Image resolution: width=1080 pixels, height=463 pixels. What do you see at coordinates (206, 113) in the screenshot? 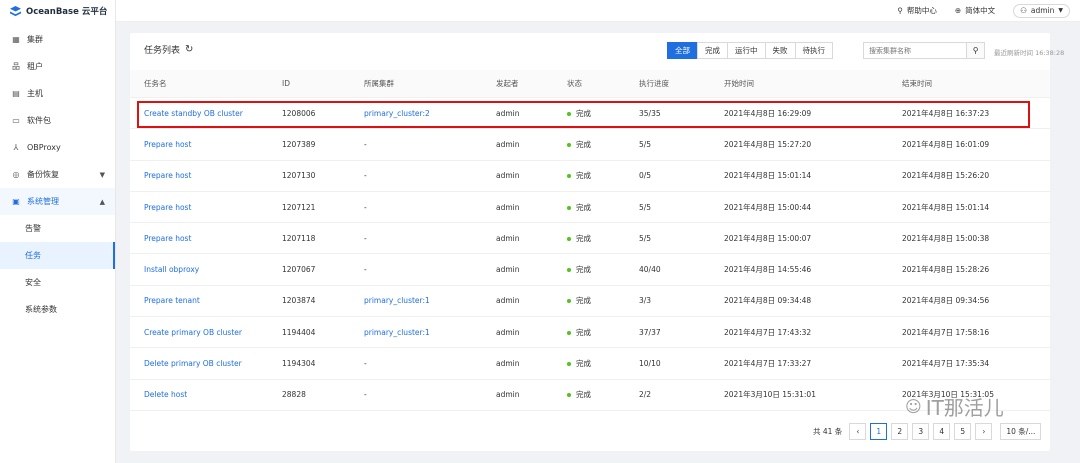
I see `task-name-link: Create standby OB cluster` at bounding box center [206, 113].